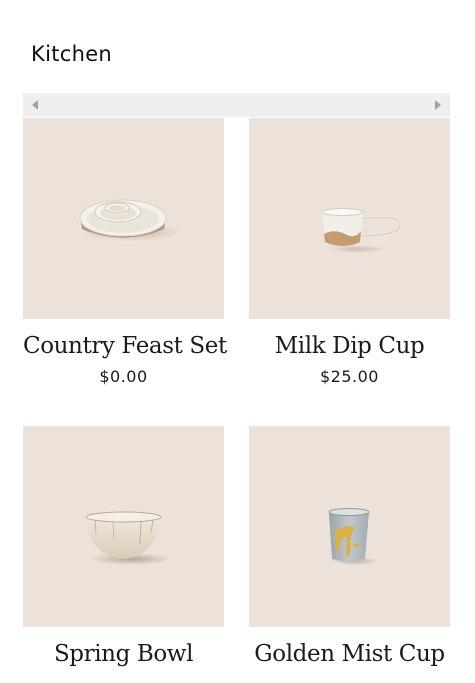 The width and height of the screenshot is (475, 683). What do you see at coordinates (123, 654) in the screenshot?
I see `product-name: Spring Bowl` at bounding box center [123, 654].